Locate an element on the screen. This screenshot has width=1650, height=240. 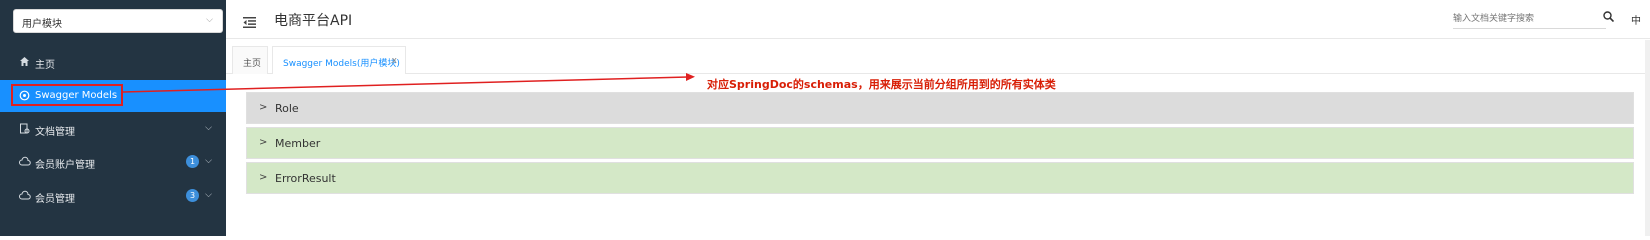
close-icon: x is located at coordinates (394, 61).